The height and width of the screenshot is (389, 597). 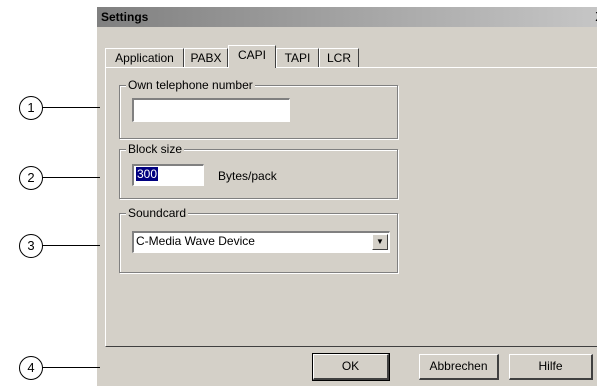 I want to click on group-own-telephone-number: Own telephone number, so click(x=258, y=108).